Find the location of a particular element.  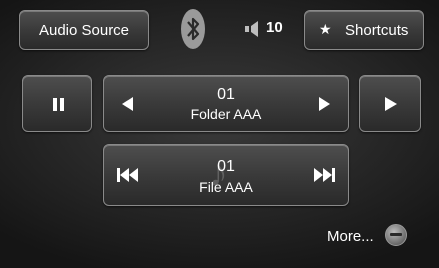

audio-source-label: Audio Source is located at coordinates (84, 30).